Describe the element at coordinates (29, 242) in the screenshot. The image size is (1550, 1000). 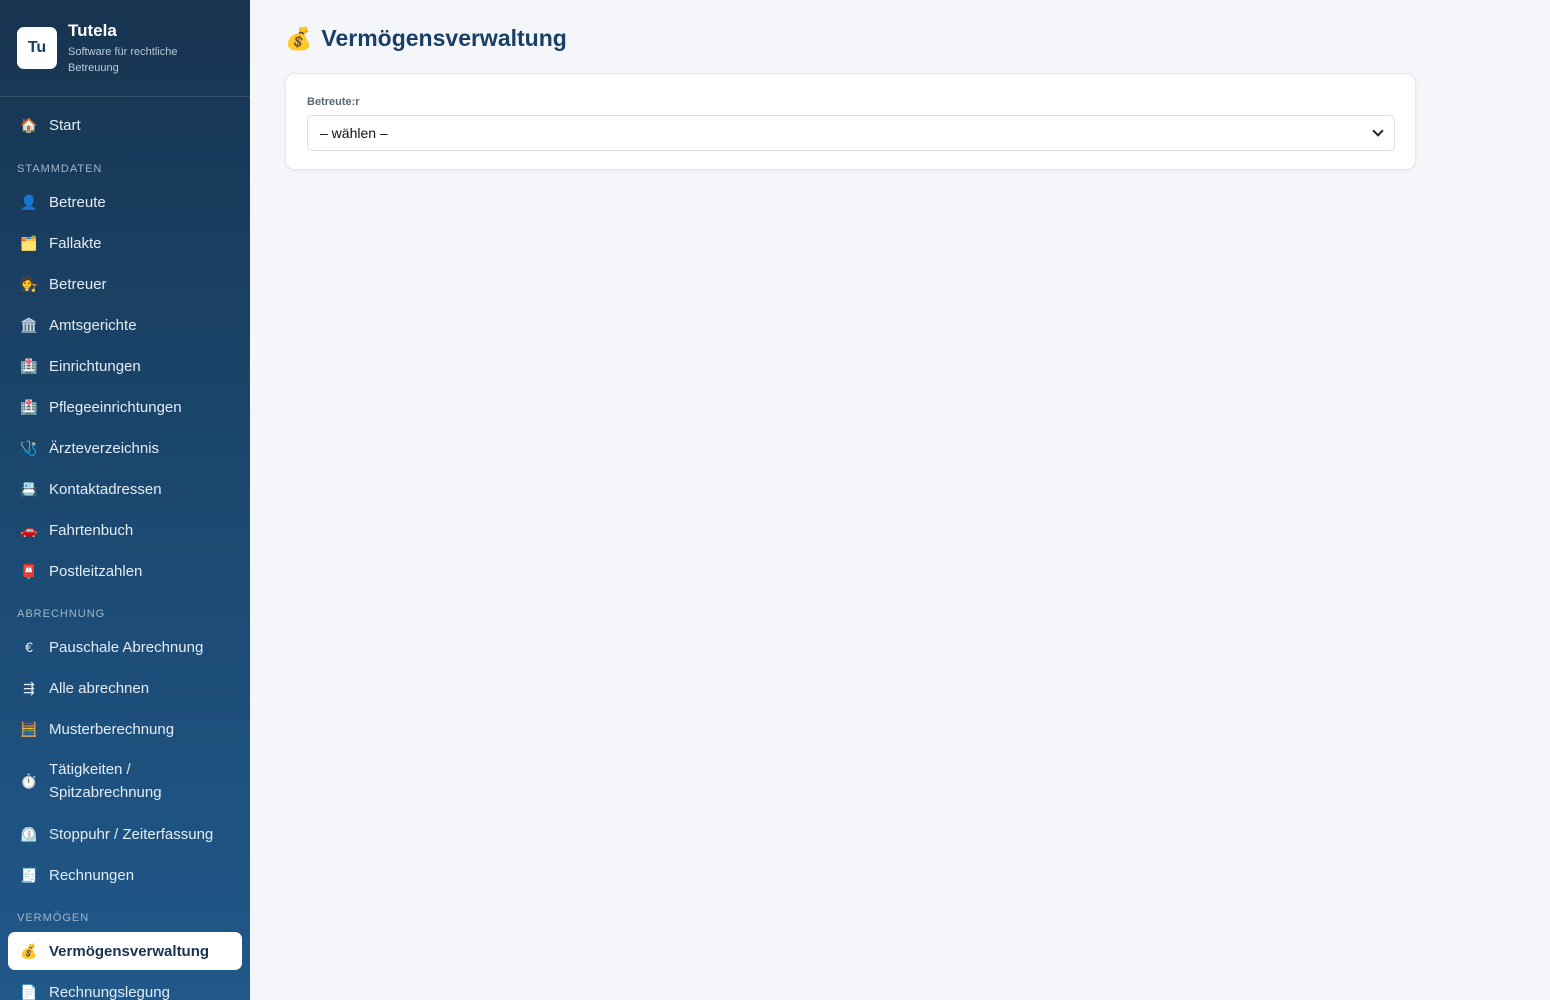
I see `folder-icon: 🗂️` at that location.